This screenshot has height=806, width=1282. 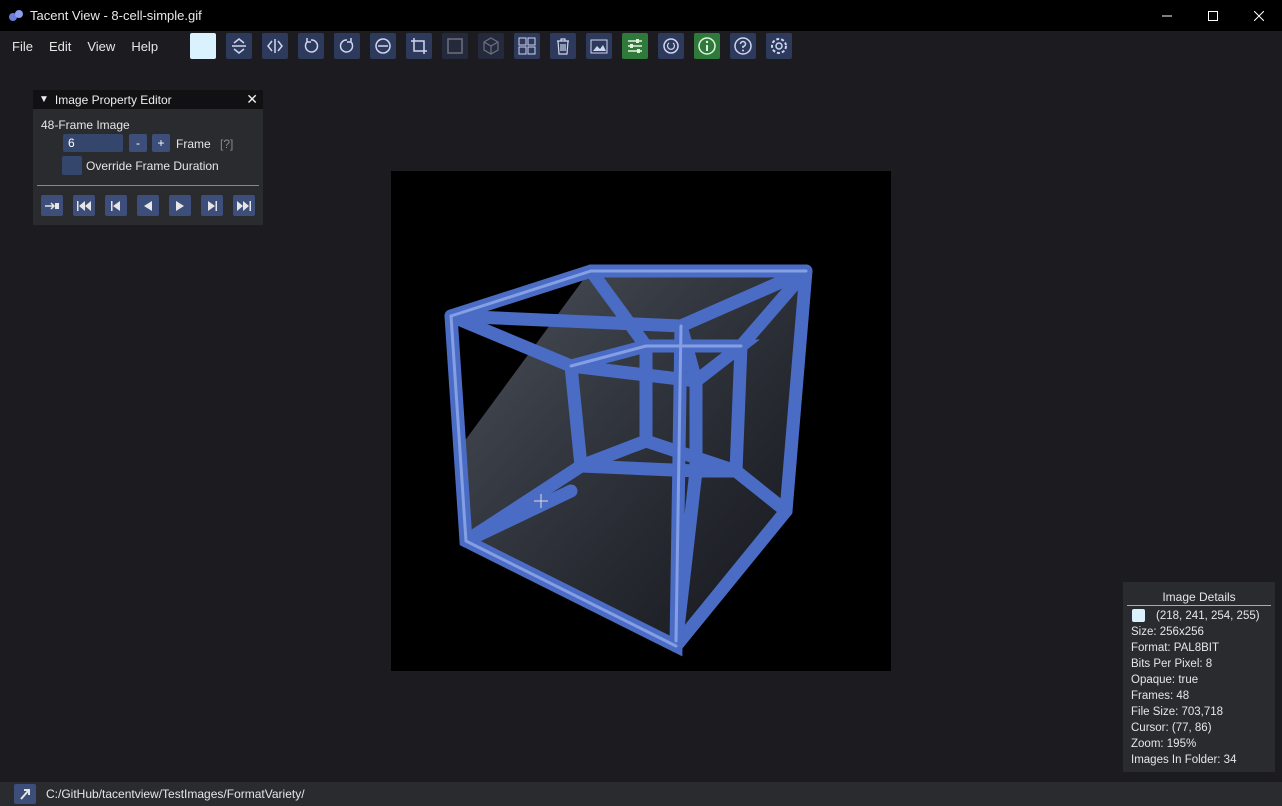 I want to click on frame-help-hint: [?], so click(x=226, y=144).